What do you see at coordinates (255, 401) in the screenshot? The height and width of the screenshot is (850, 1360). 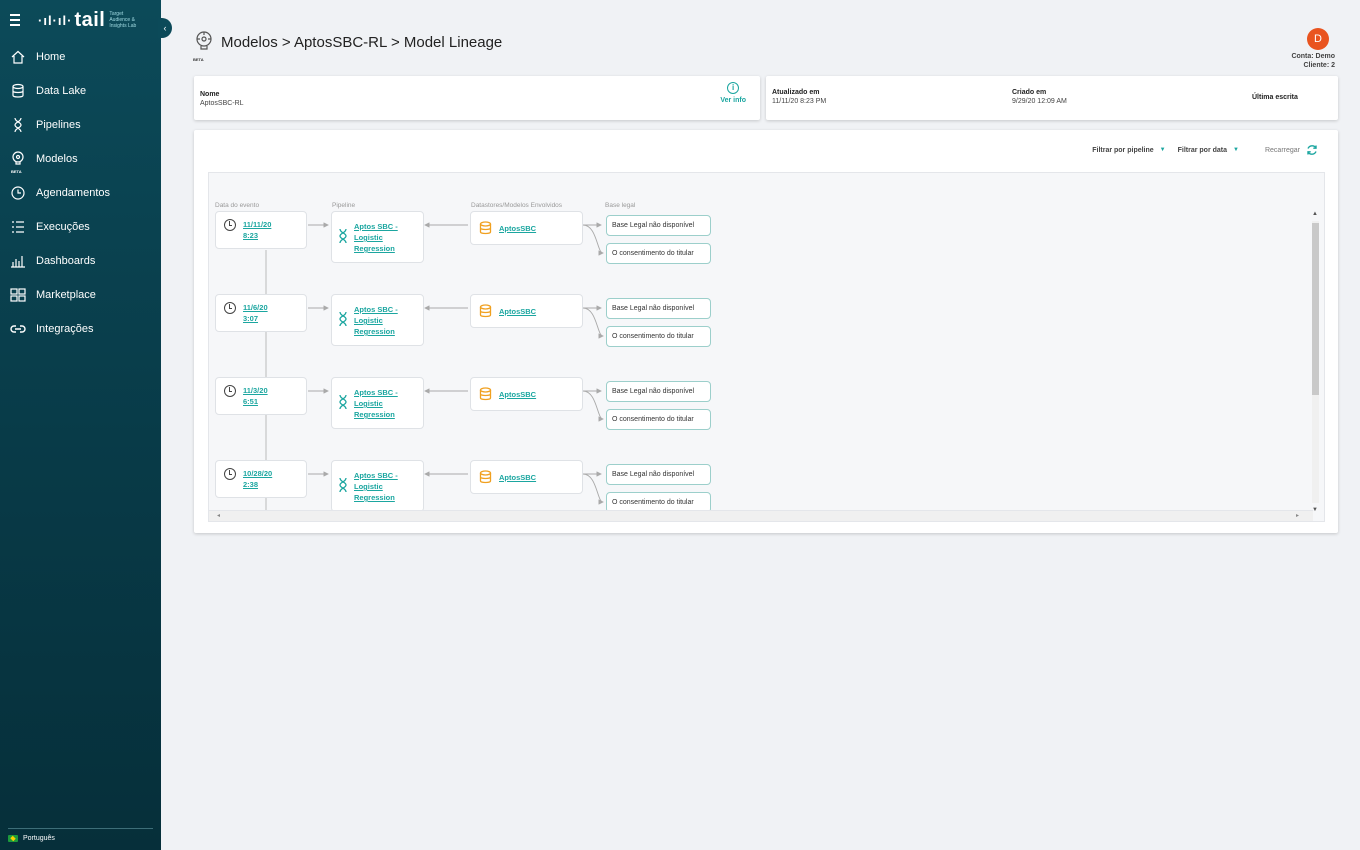 I see `event-time-link: 6:51` at bounding box center [255, 401].